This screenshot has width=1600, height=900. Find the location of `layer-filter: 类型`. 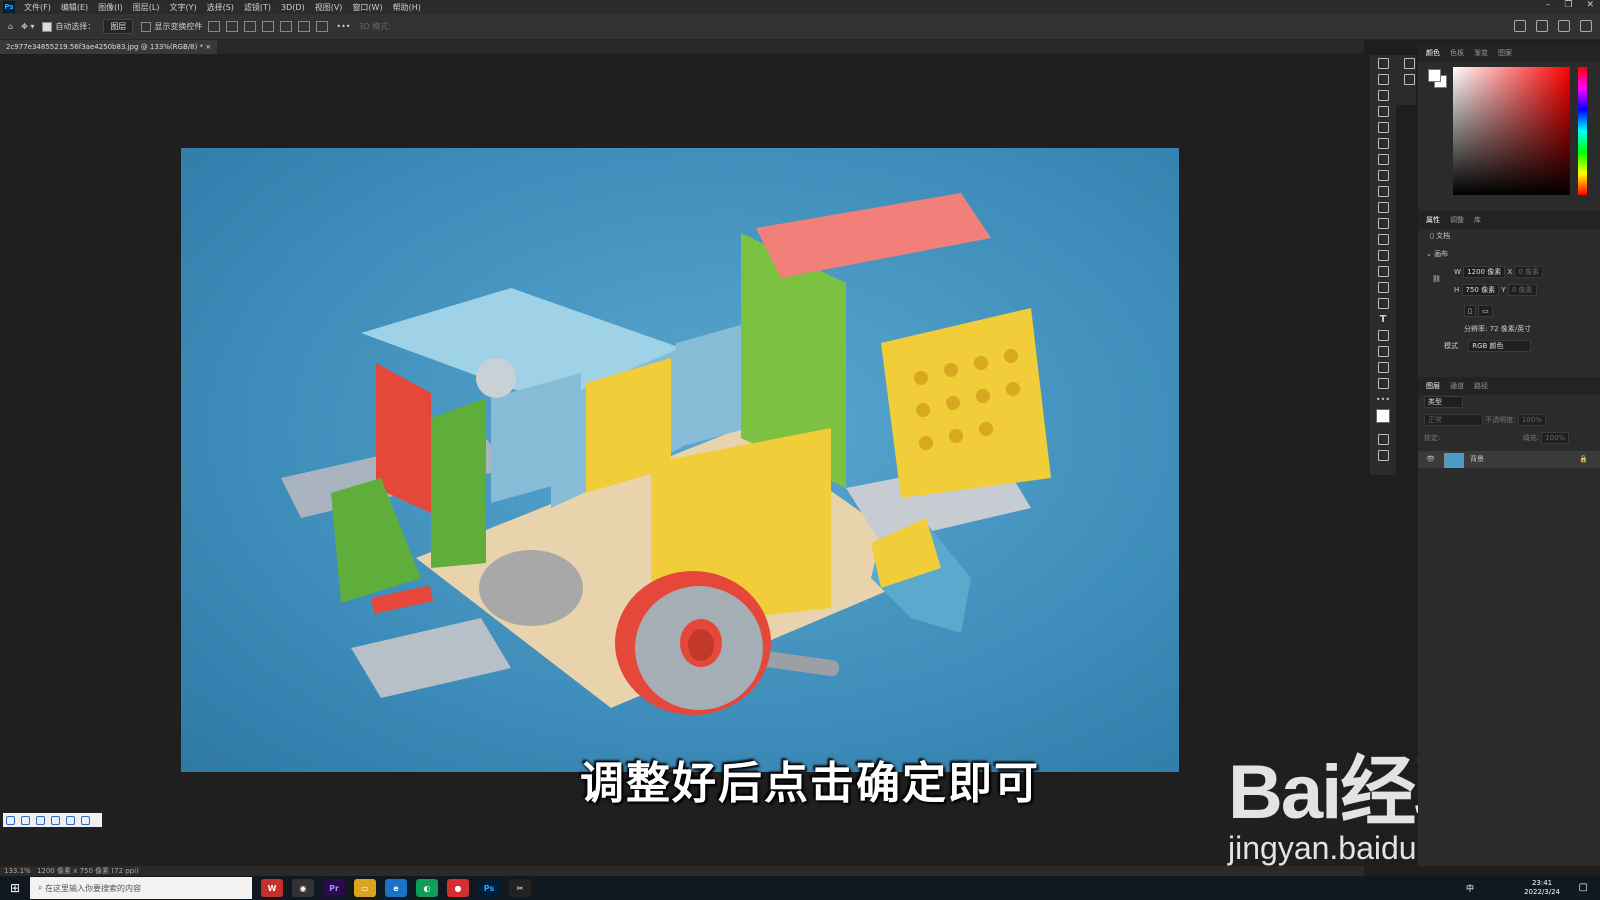

layer-filter: 类型 is located at coordinates (1443, 402).